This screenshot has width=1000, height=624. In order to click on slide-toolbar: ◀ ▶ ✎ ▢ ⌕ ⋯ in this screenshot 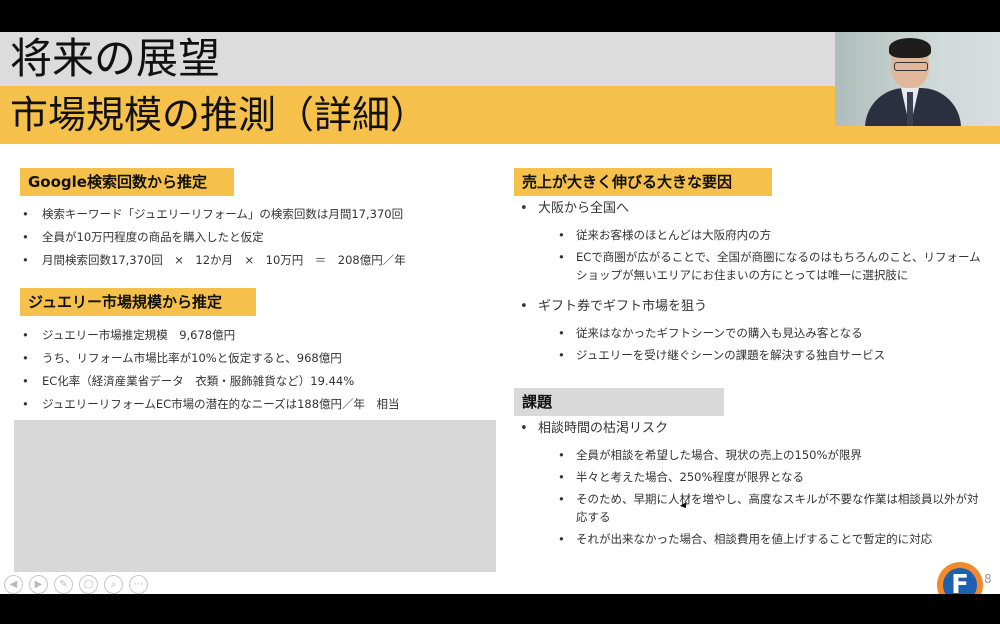, I will do `click(79, 583)`.